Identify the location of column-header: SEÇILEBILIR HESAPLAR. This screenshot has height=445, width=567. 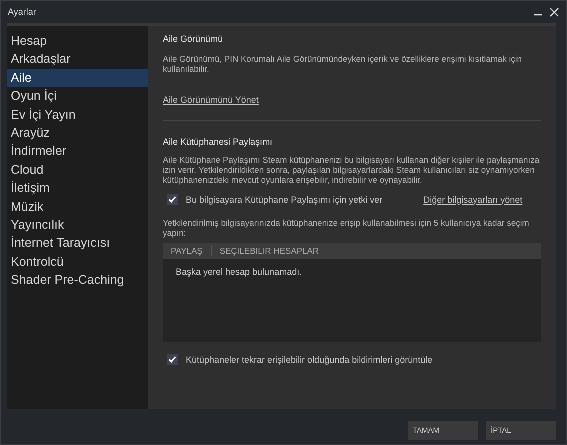
(269, 251).